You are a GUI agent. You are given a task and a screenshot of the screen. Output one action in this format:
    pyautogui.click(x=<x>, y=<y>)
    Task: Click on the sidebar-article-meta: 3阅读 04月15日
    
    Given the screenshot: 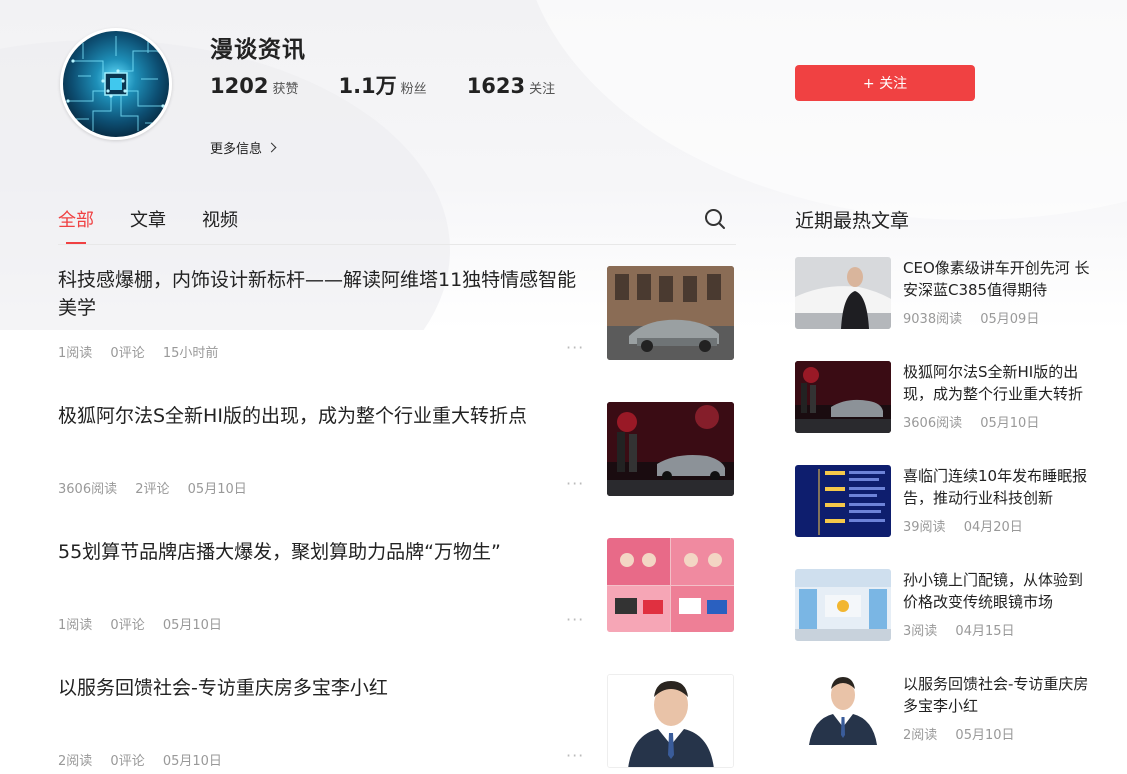 What is the action you would take?
    pyautogui.click(x=966, y=629)
    